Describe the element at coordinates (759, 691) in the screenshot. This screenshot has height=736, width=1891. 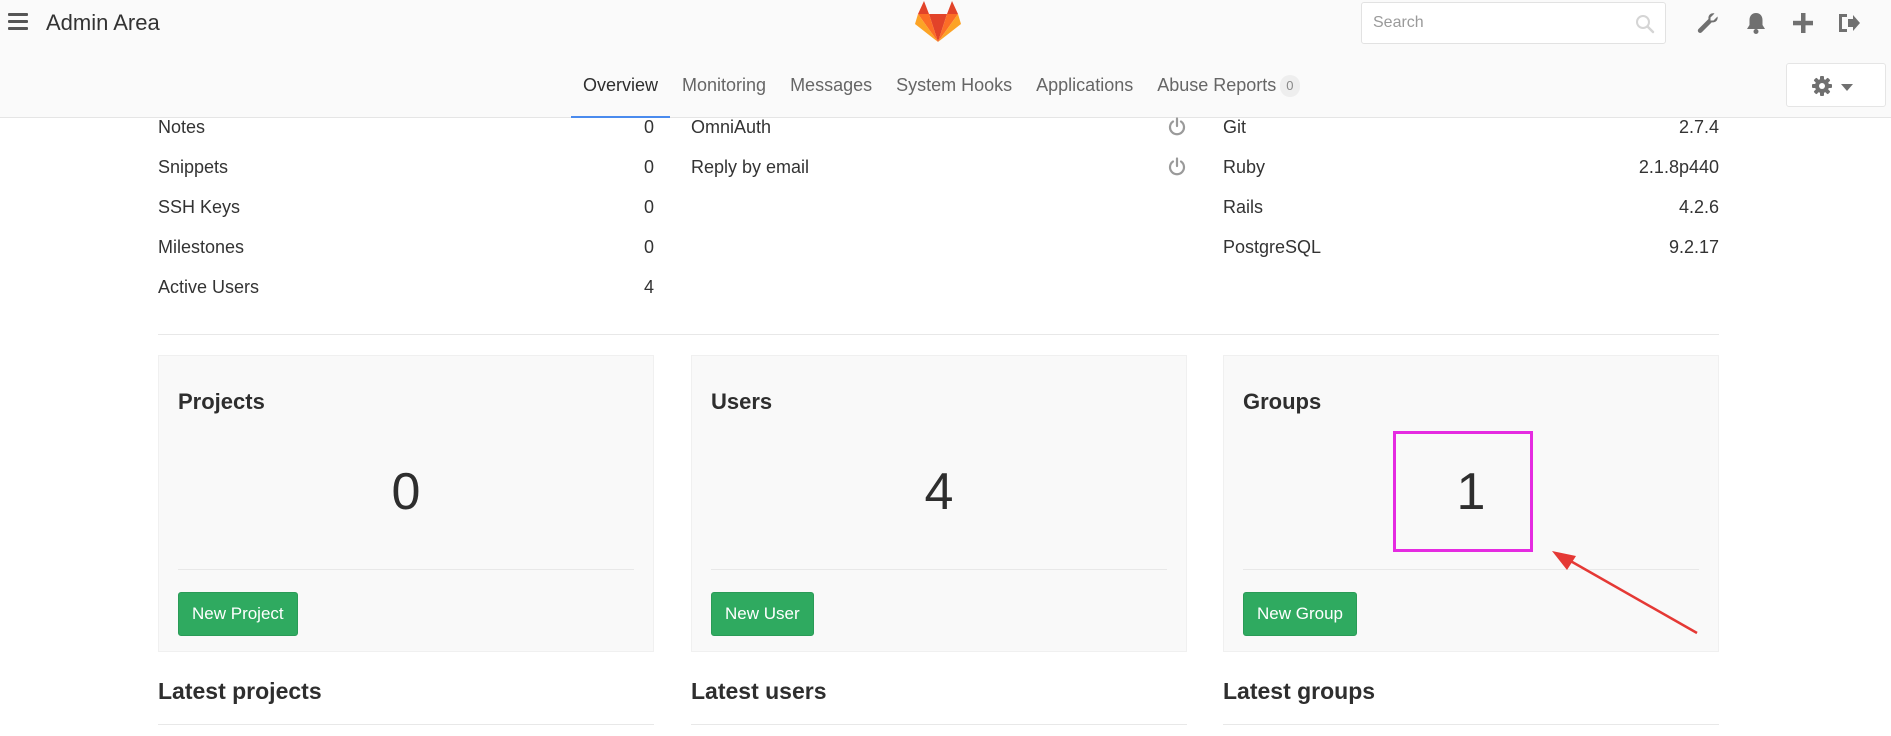
I see `latest-users-heading: Latest users` at that location.